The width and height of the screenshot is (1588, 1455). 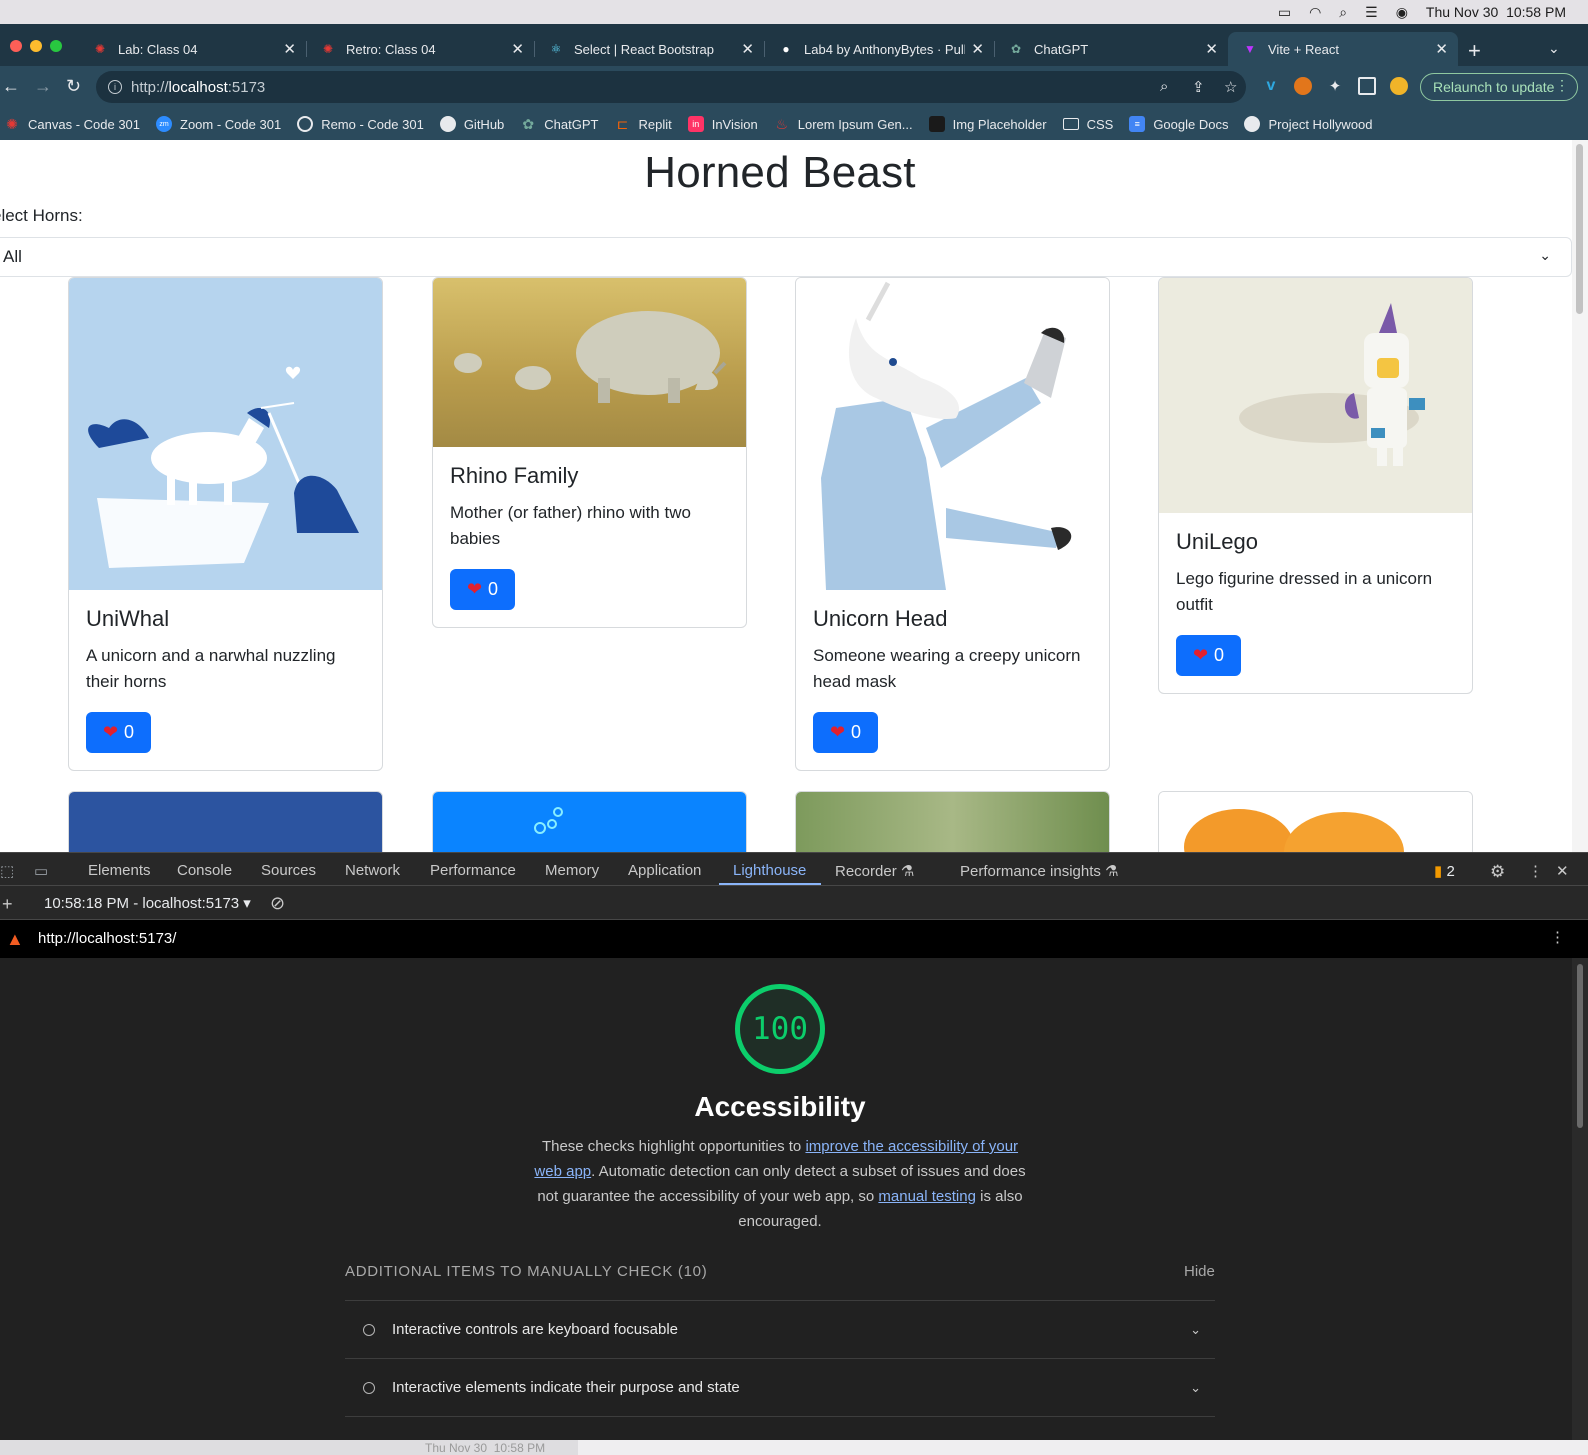 What do you see at coordinates (1230, 87) in the screenshot?
I see `bookmark-star-icon: ☆` at bounding box center [1230, 87].